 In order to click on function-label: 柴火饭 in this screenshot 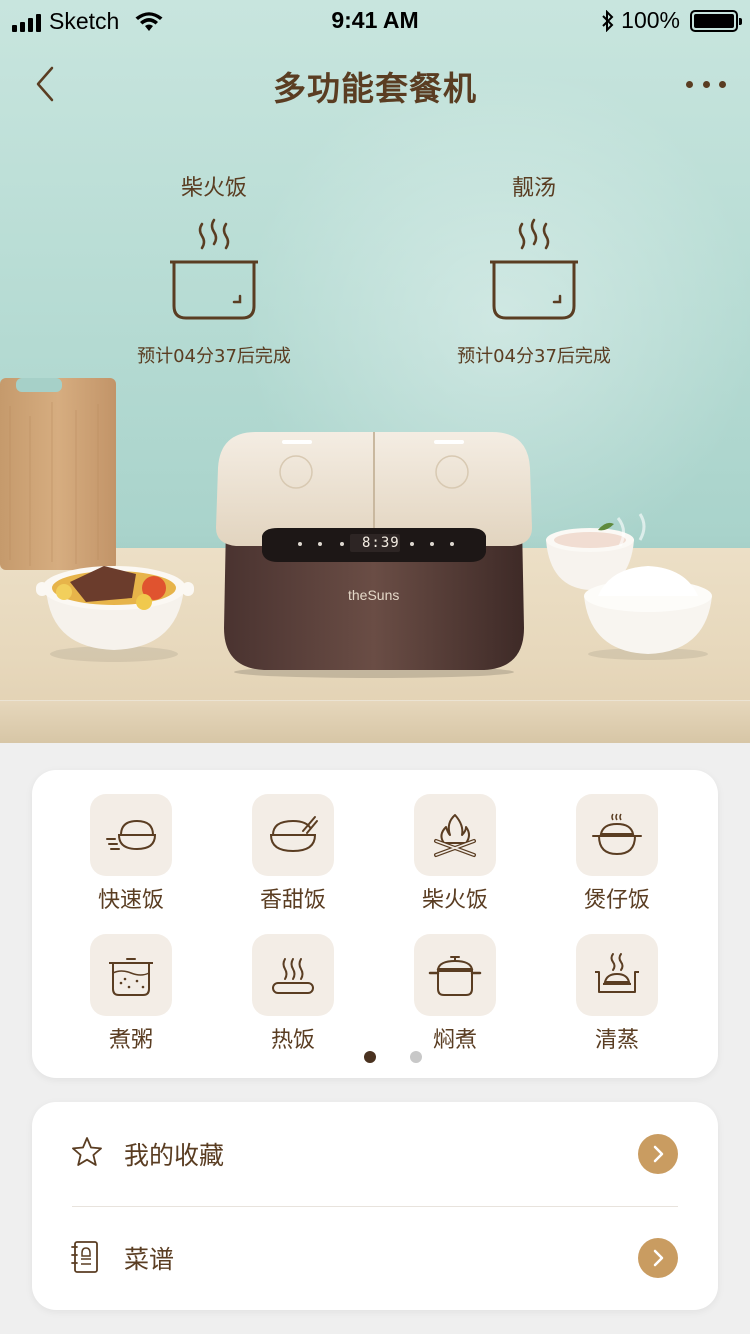, I will do `click(454, 900)`.